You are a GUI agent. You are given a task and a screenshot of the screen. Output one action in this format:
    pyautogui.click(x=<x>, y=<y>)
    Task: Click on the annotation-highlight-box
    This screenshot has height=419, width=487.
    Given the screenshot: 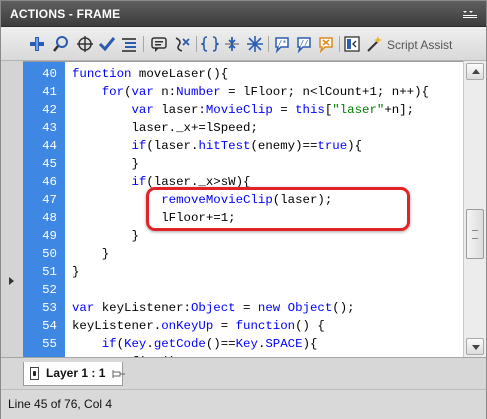 What is the action you would take?
    pyautogui.click(x=278, y=209)
    